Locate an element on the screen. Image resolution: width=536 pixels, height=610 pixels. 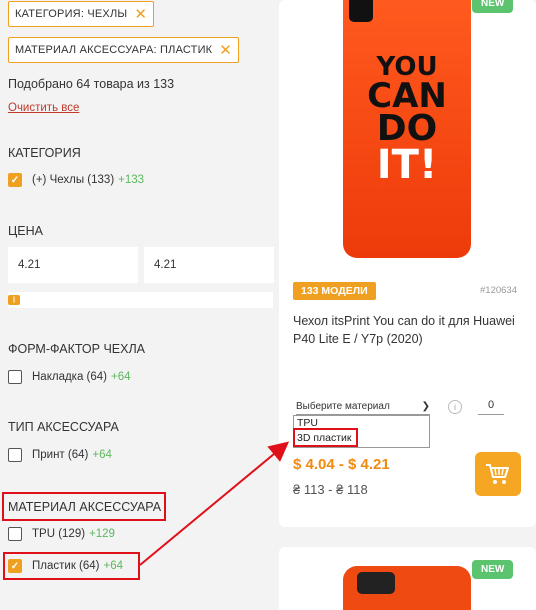
new-badge: NEW is located at coordinates (493, 569).